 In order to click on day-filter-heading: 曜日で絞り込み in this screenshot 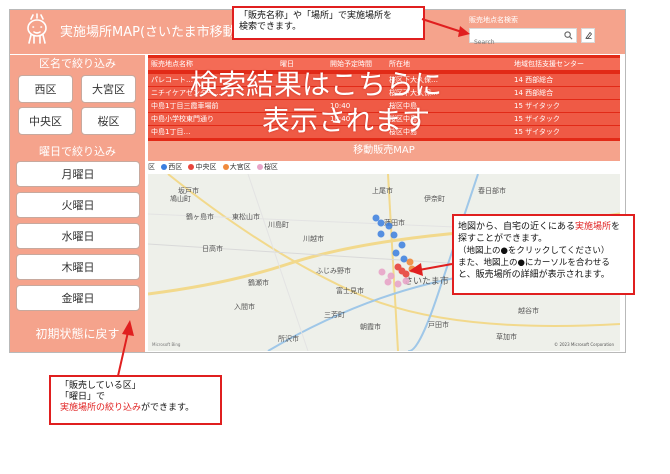, I will do `click(77, 151)`.